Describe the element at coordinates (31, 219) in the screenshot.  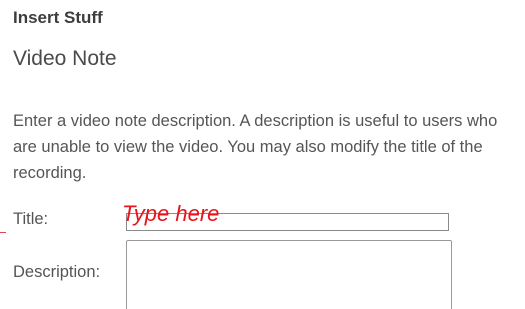
I see `title-label: Title:` at that location.